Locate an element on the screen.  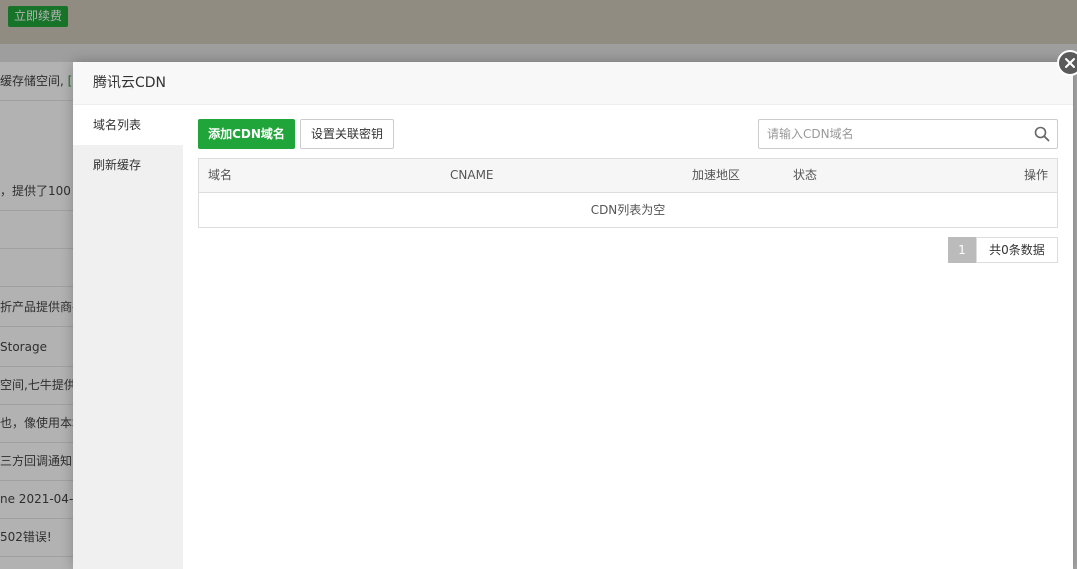
table-header: 域名 CNAME 加速地区 状态 操作 is located at coordinates (628, 176).